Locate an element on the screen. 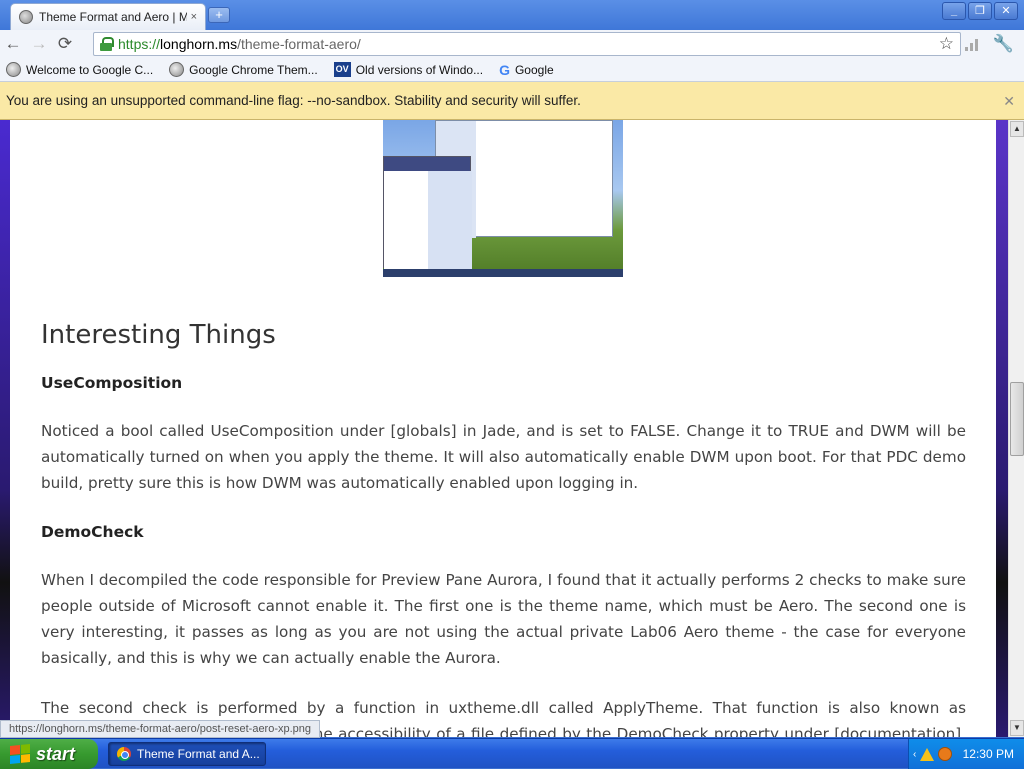  maximize-button: ❐ is located at coordinates (980, 11).